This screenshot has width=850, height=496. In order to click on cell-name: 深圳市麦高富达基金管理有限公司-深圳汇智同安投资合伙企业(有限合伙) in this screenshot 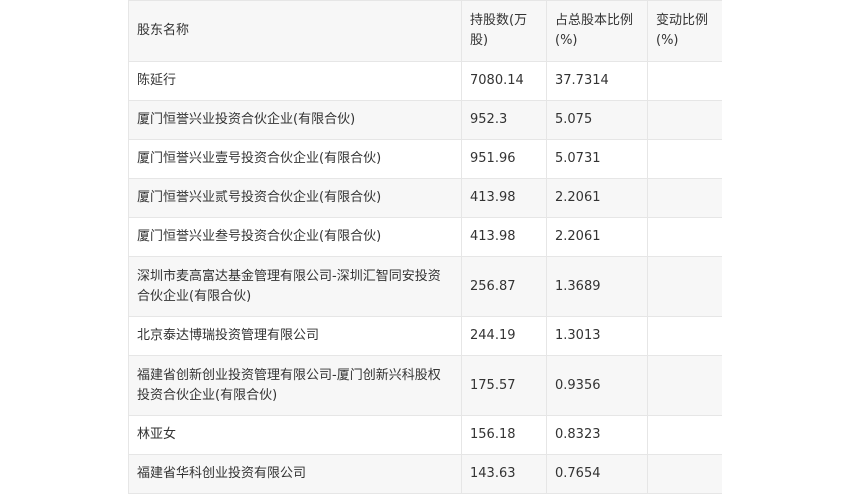, I will do `click(295, 286)`.